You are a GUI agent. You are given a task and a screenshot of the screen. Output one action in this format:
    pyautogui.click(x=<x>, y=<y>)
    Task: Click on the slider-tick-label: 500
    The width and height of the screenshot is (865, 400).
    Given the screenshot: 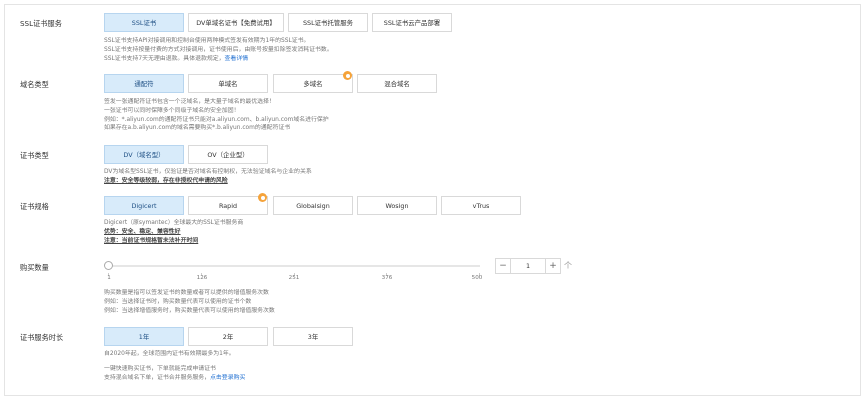 What is the action you would take?
    pyautogui.click(x=477, y=278)
    